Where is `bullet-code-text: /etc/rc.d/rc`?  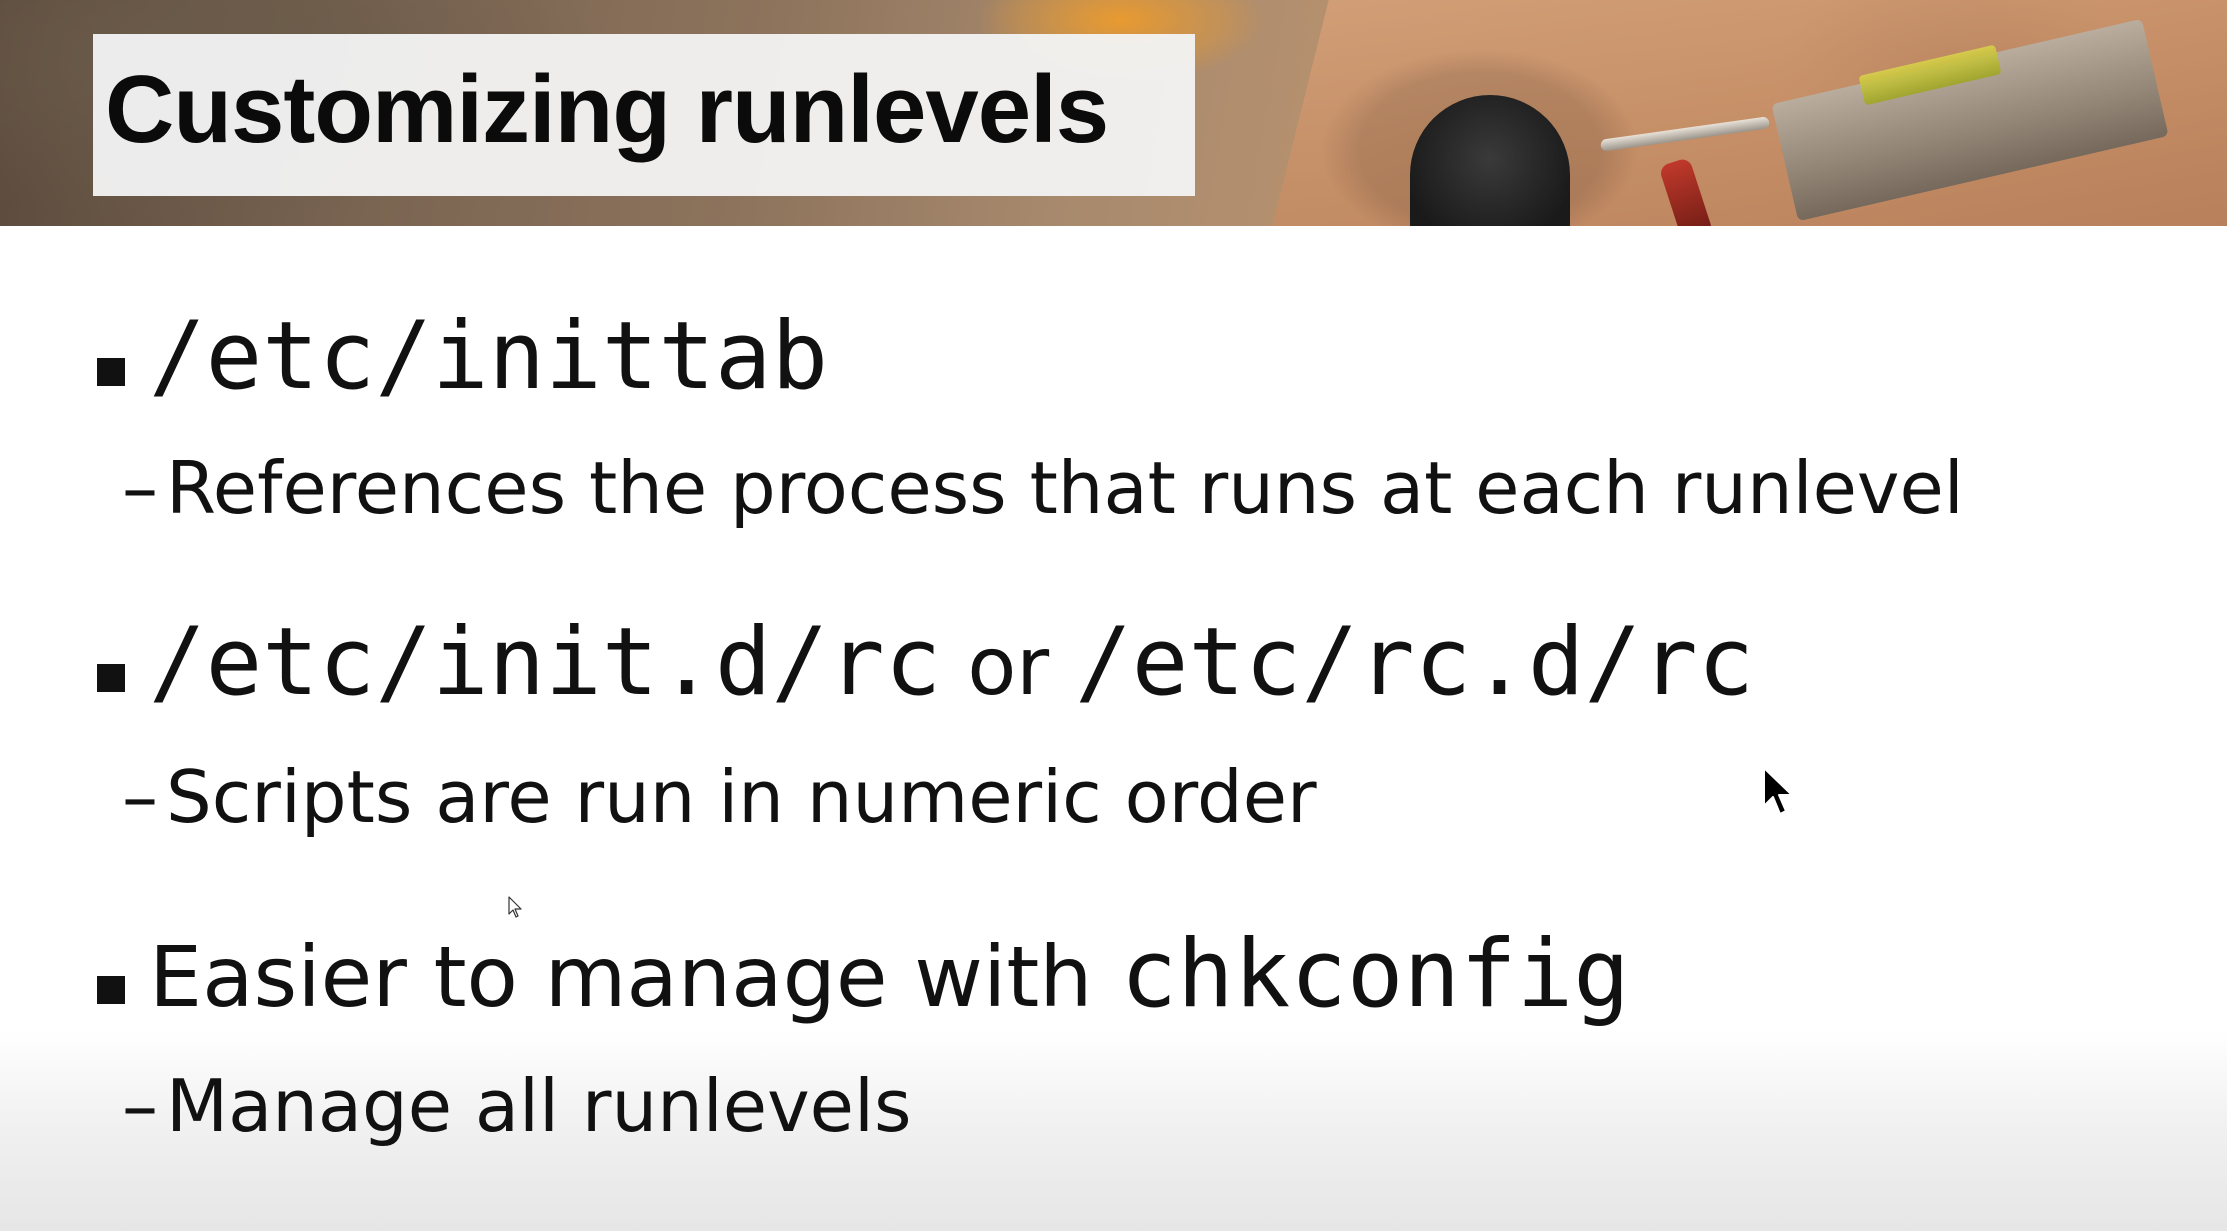 bullet-code-text: /etc/rc.d/rc is located at coordinates (1415, 662).